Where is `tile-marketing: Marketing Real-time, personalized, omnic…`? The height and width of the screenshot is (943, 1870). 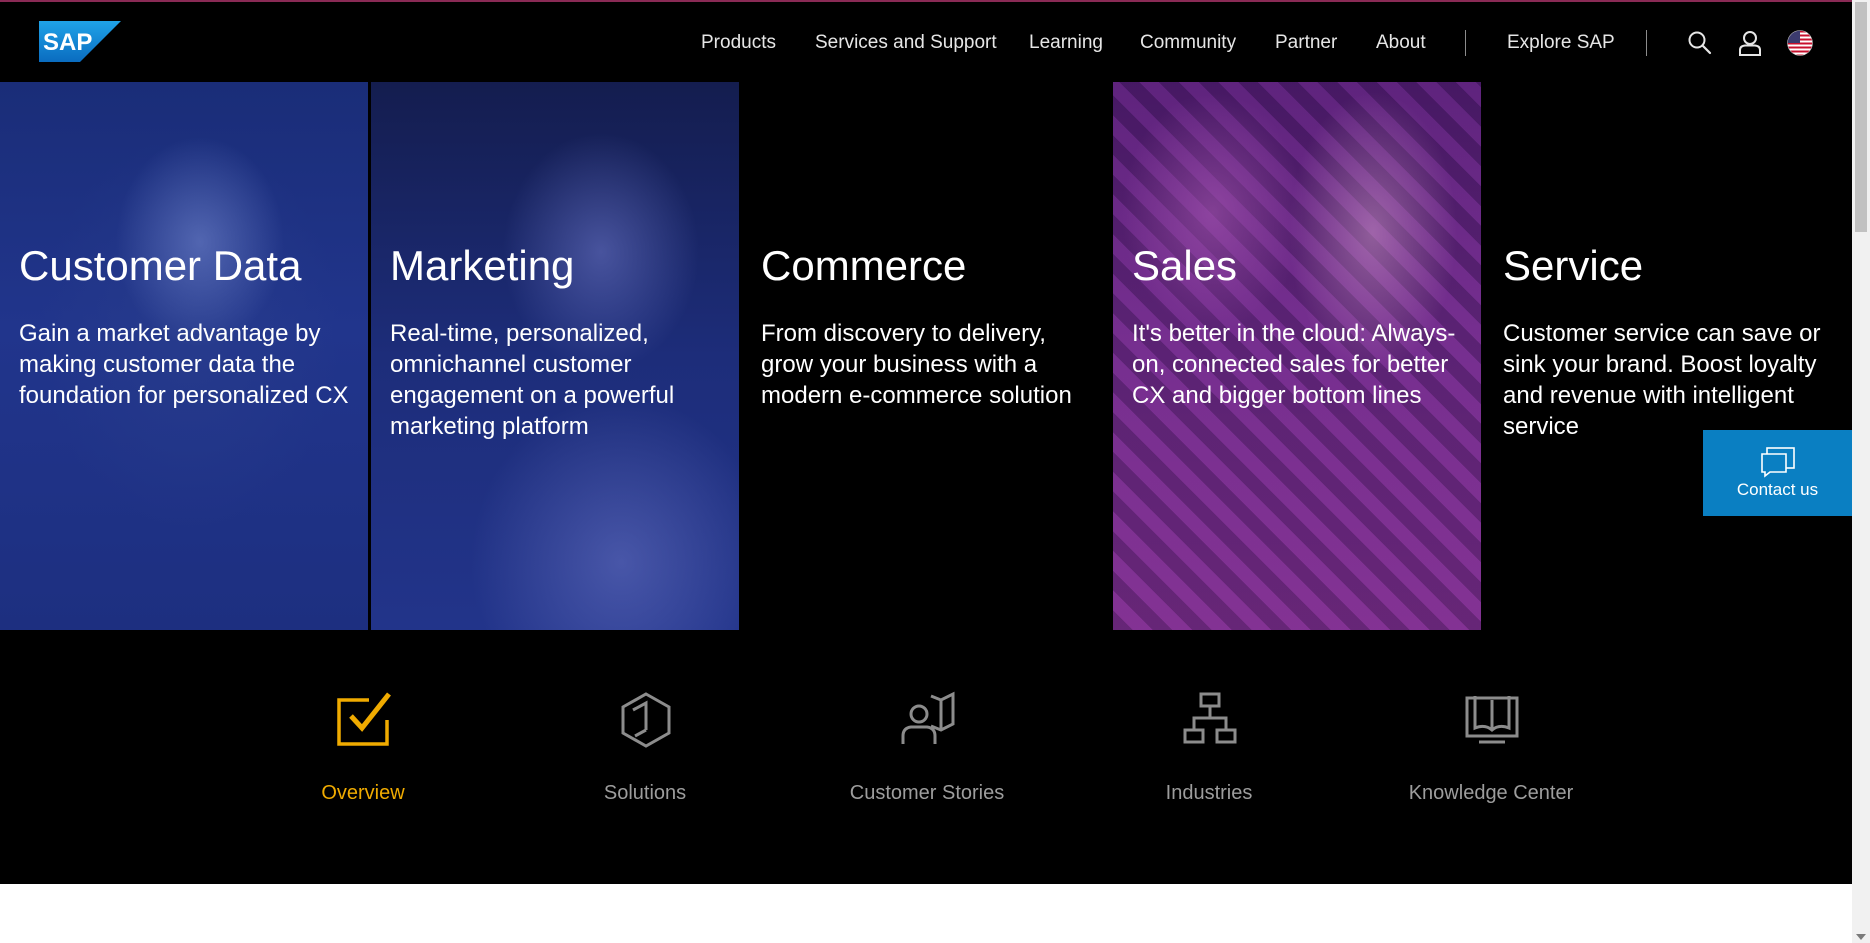 tile-marketing: Marketing Real-time, personalized, omnic… is located at coordinates (555, 356).